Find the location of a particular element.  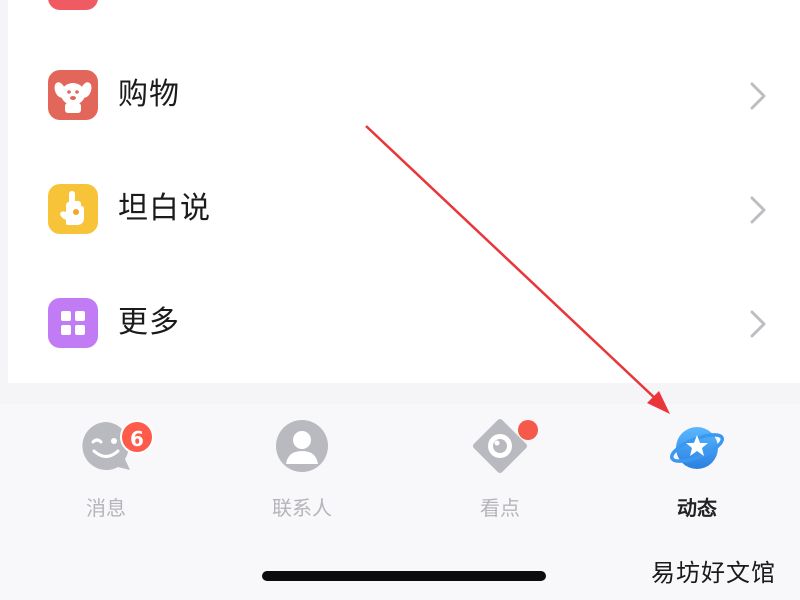

tab-label: 动态 is located at coordinates (697, 508).